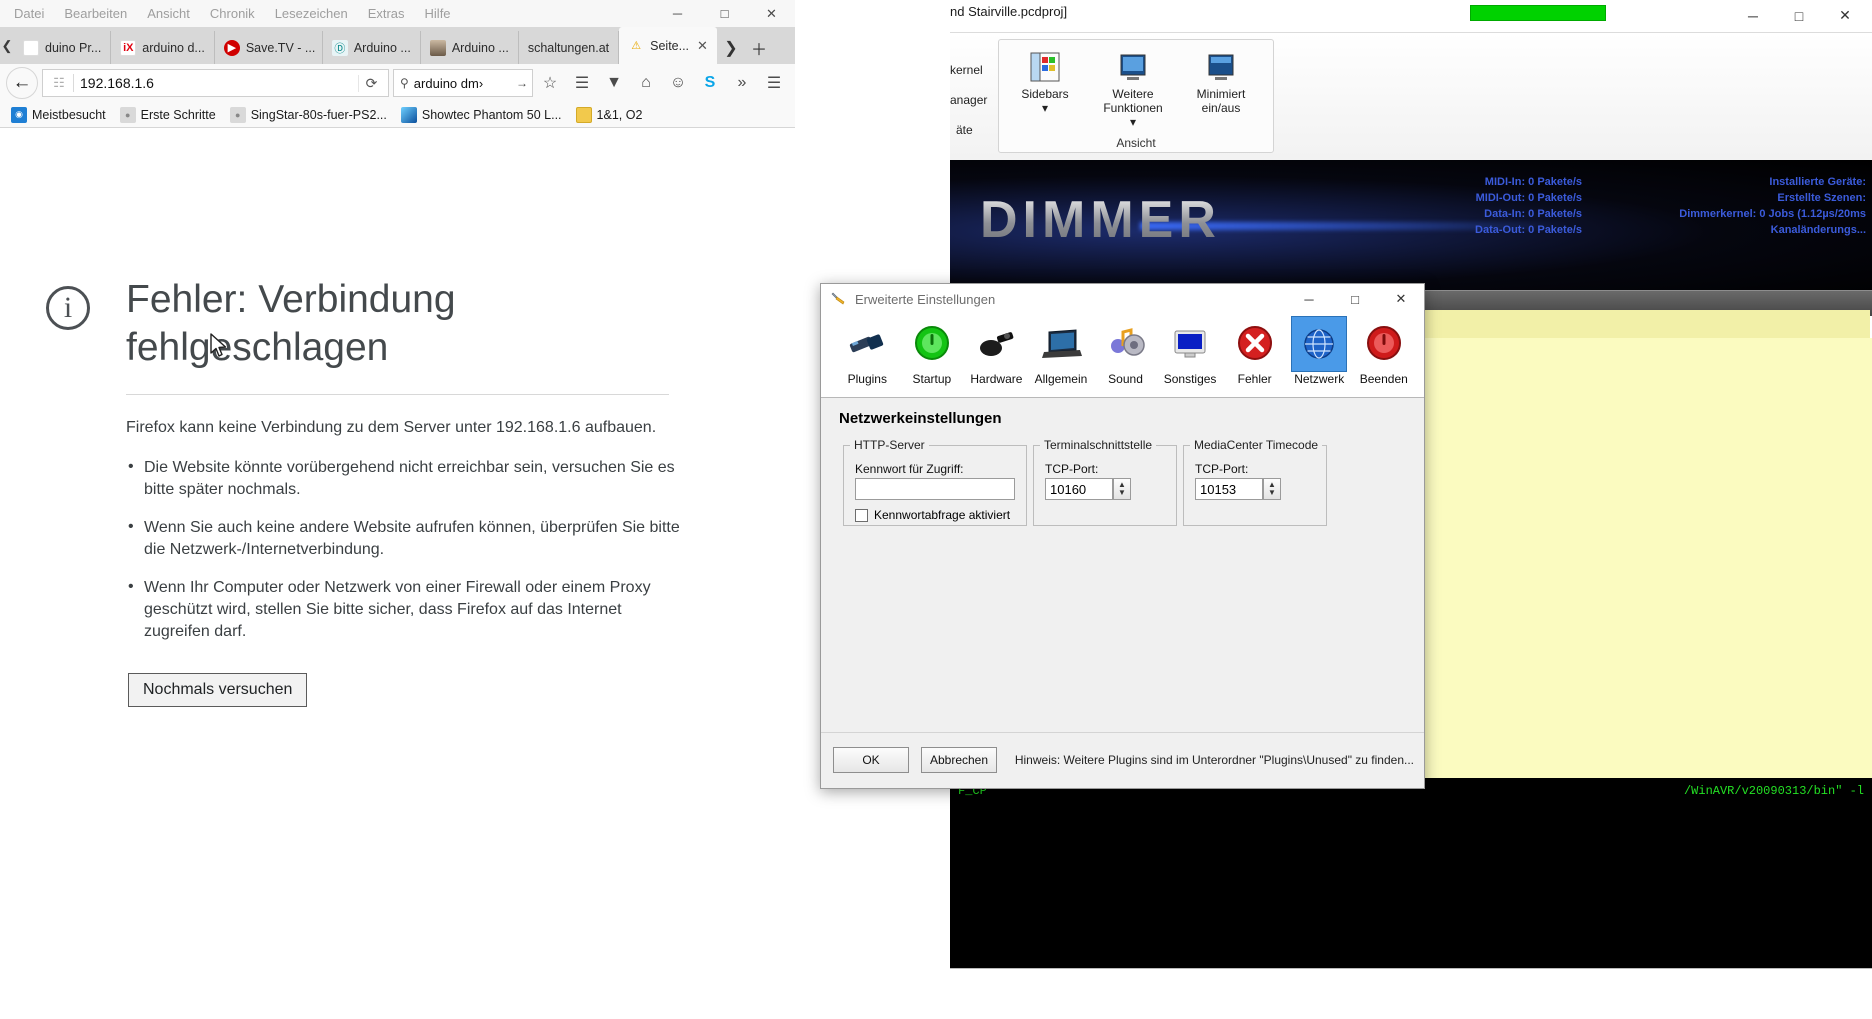  I want to click on ribbon-button-weitere-funktionen-caret: ▾, so click(1133, 122).